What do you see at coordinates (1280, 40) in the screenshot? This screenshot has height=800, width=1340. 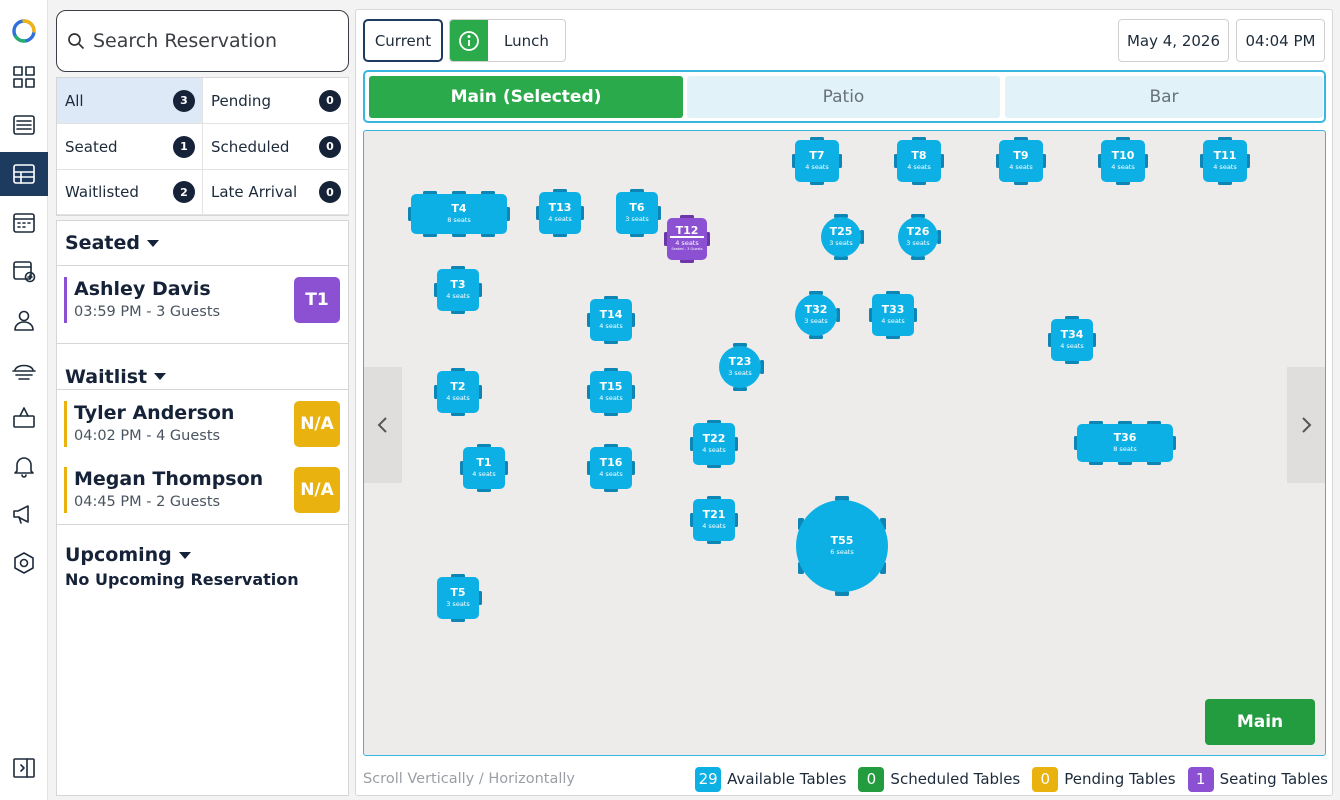 I see `time-picker: 04:04 PM` at bounding box center [1280, 40].